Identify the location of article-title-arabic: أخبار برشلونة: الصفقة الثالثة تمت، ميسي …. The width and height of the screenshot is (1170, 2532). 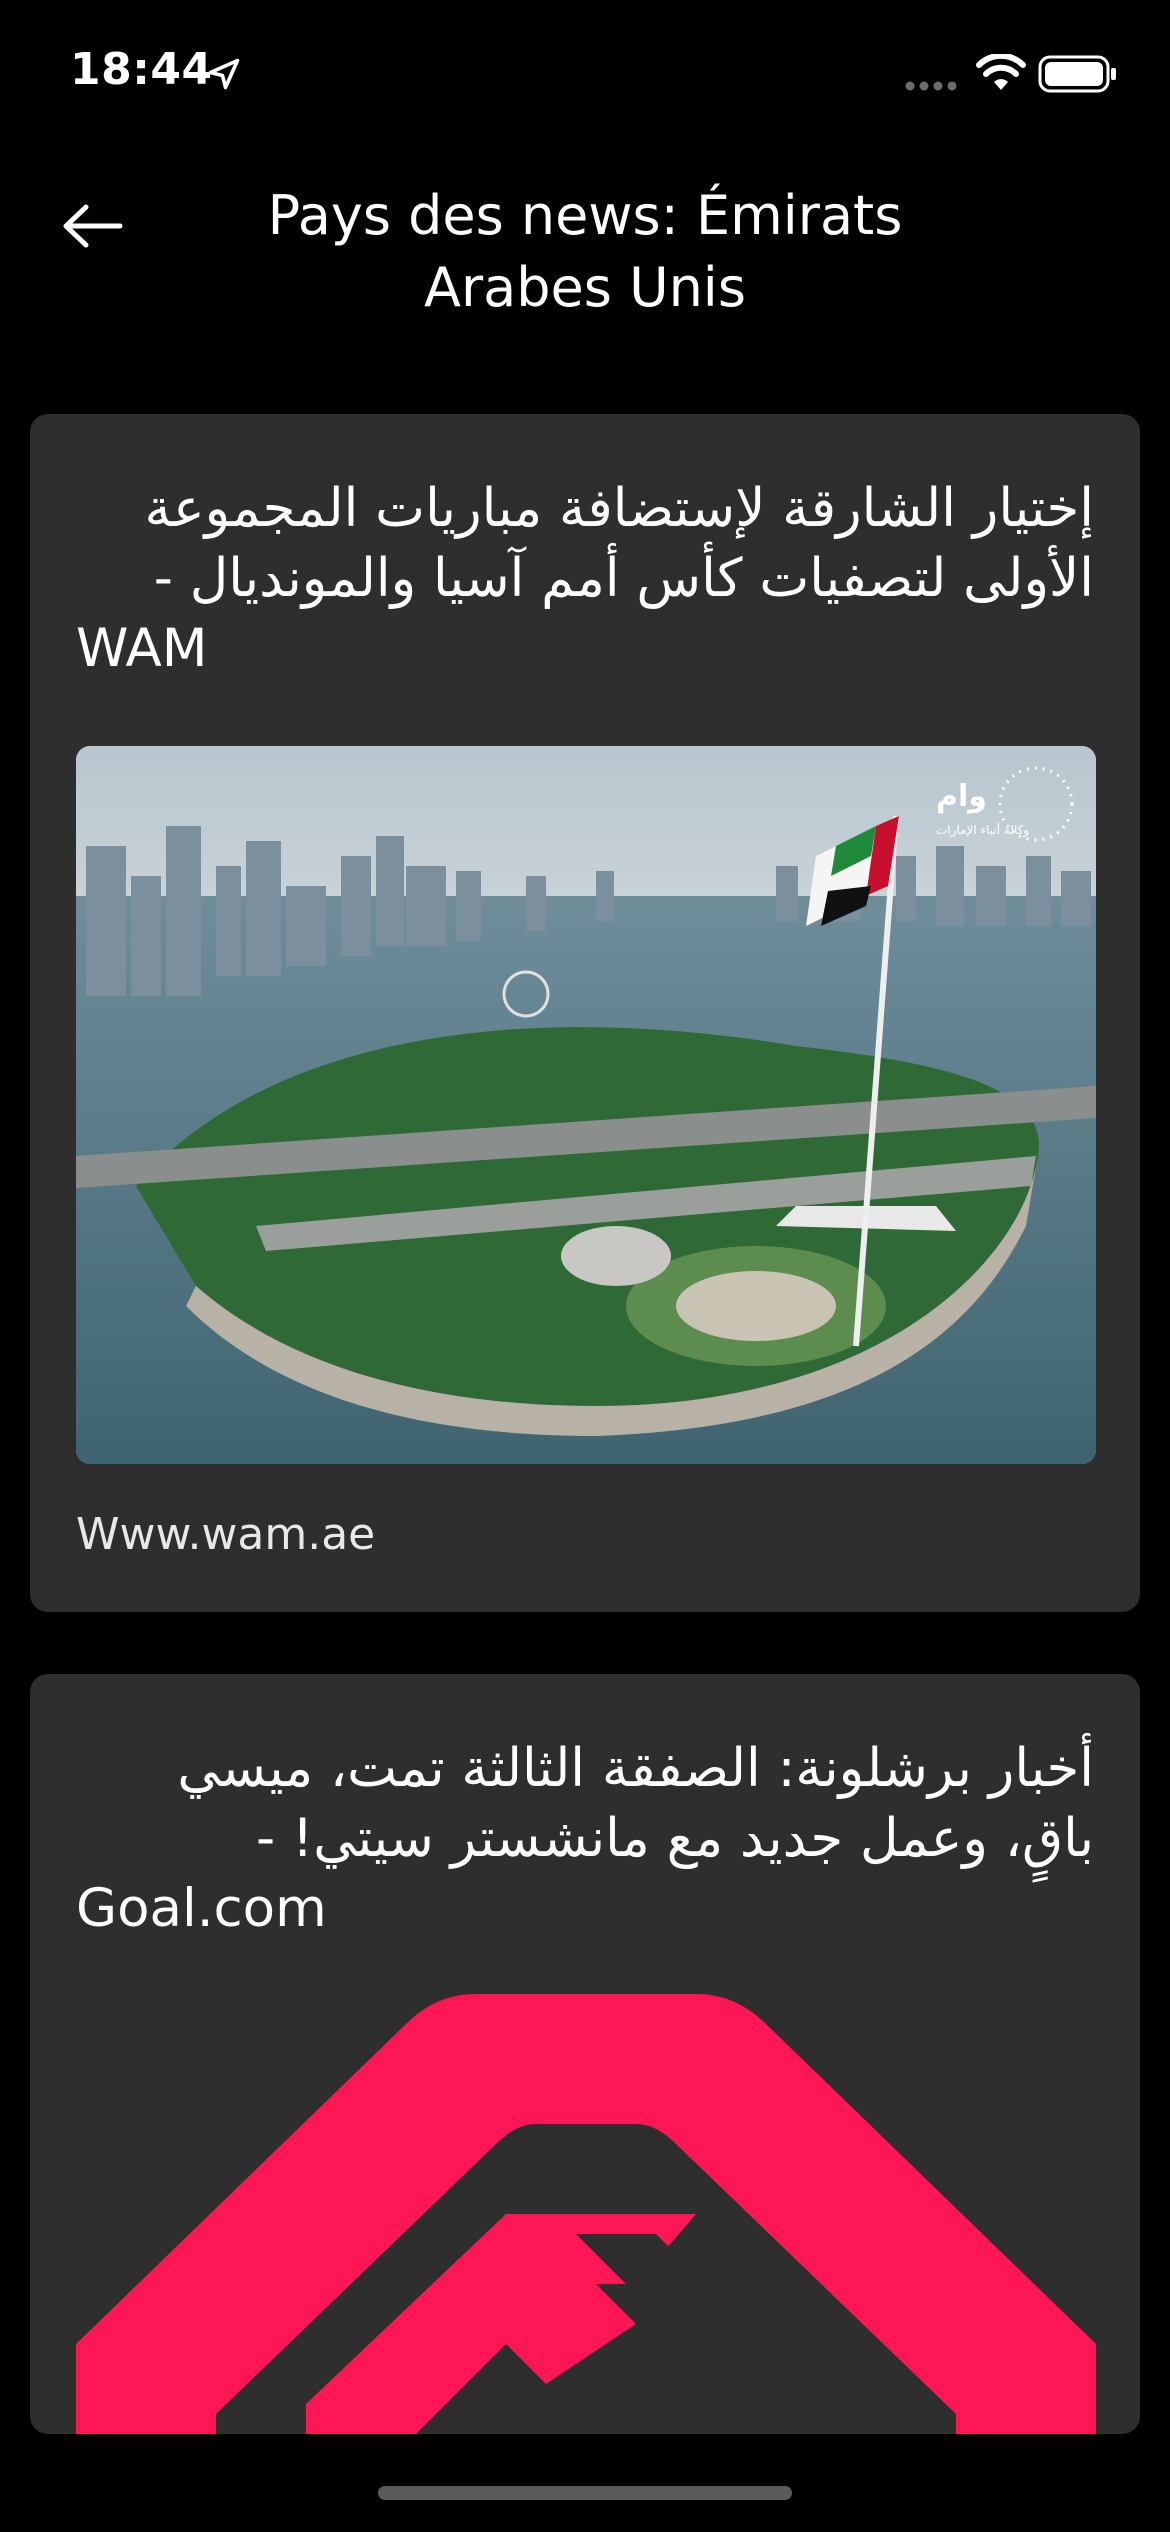
(635, 1803).